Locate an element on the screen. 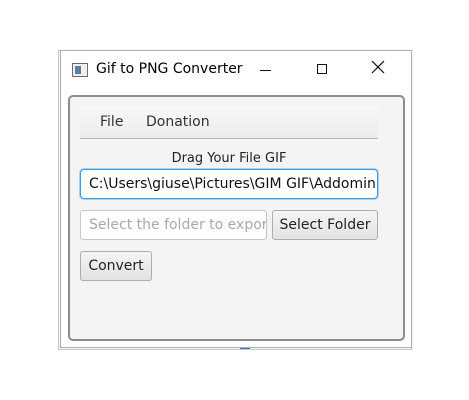 The height and width of the screenshot is (400, 469). maximize-icon is located at coordinates (322, 69).